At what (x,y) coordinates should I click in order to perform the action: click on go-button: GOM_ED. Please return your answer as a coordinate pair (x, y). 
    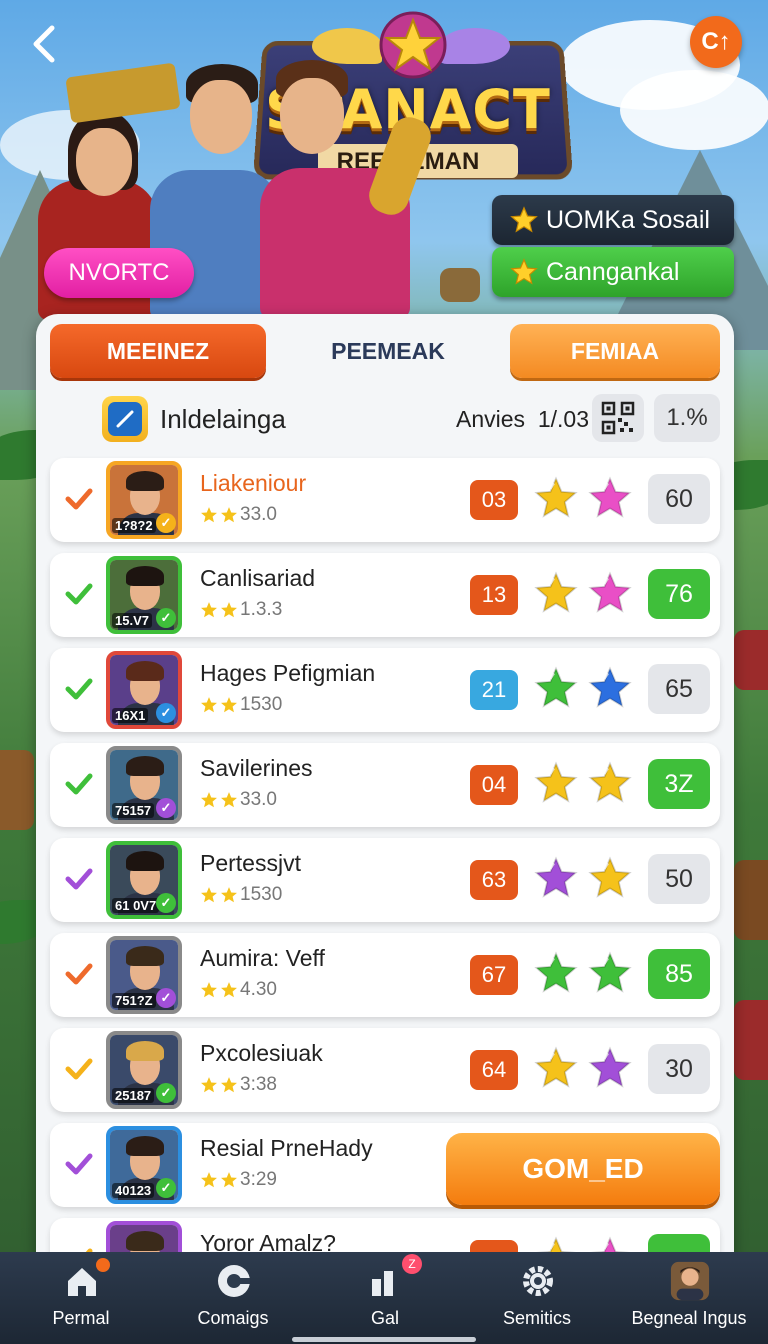
    Looking at the image, I should click on (583, 1169).